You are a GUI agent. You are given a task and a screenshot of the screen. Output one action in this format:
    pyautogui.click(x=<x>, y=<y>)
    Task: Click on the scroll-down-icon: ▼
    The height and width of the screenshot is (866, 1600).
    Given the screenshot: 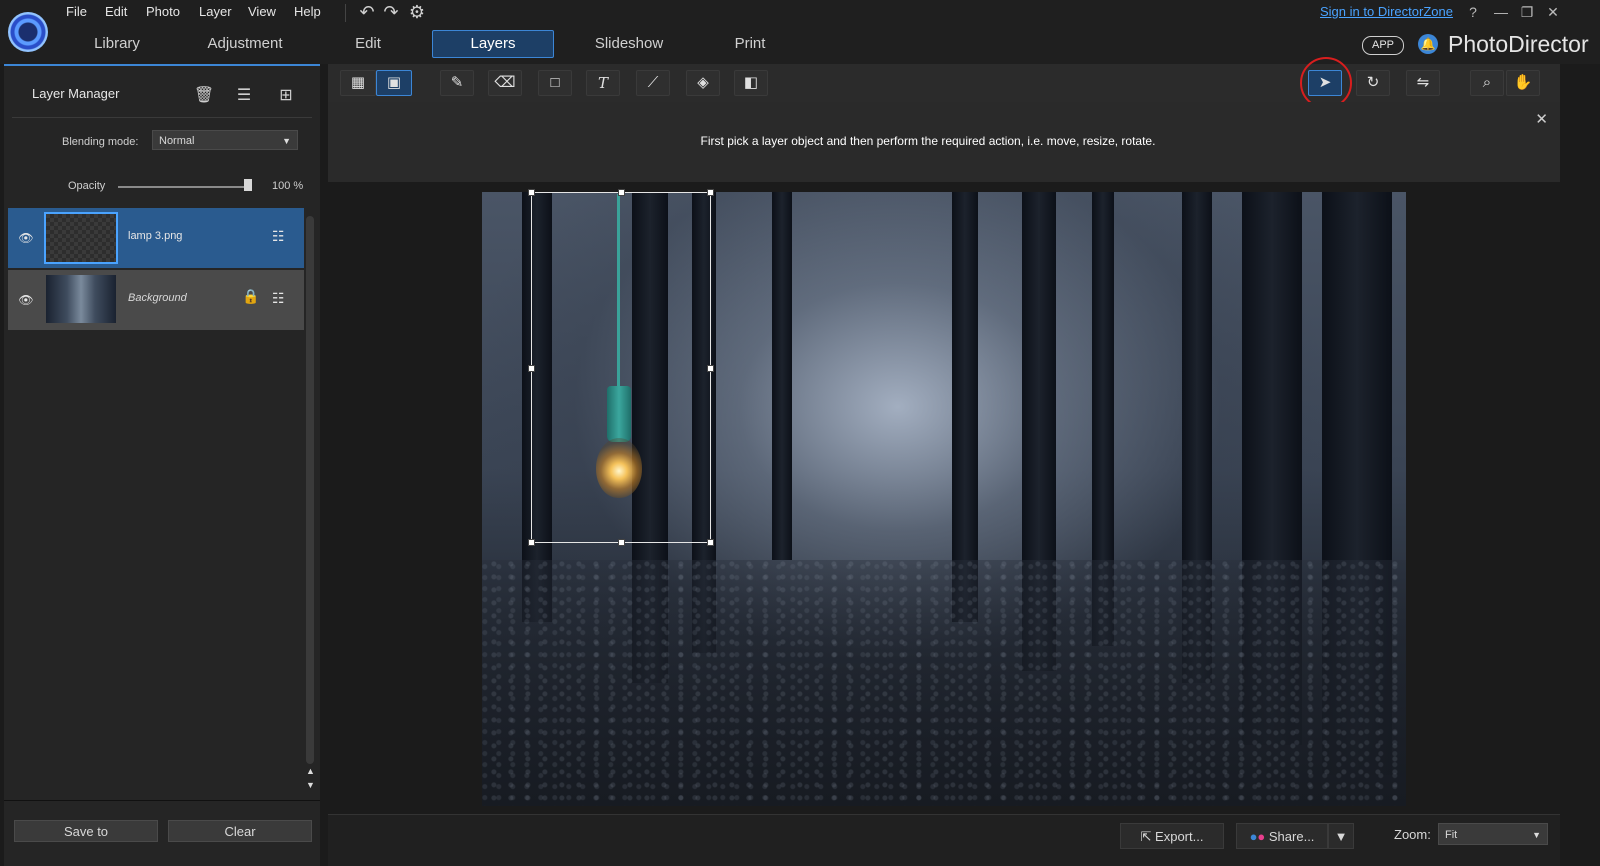 What is the action you would take?
    pyautogui.click(x=310, y=785)
    